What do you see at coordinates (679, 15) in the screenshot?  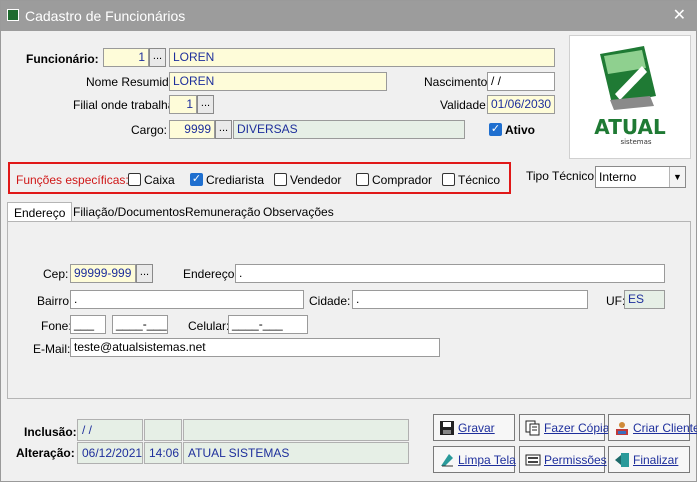 I see `close-icon: ✕` at bounding box center [679, 15].